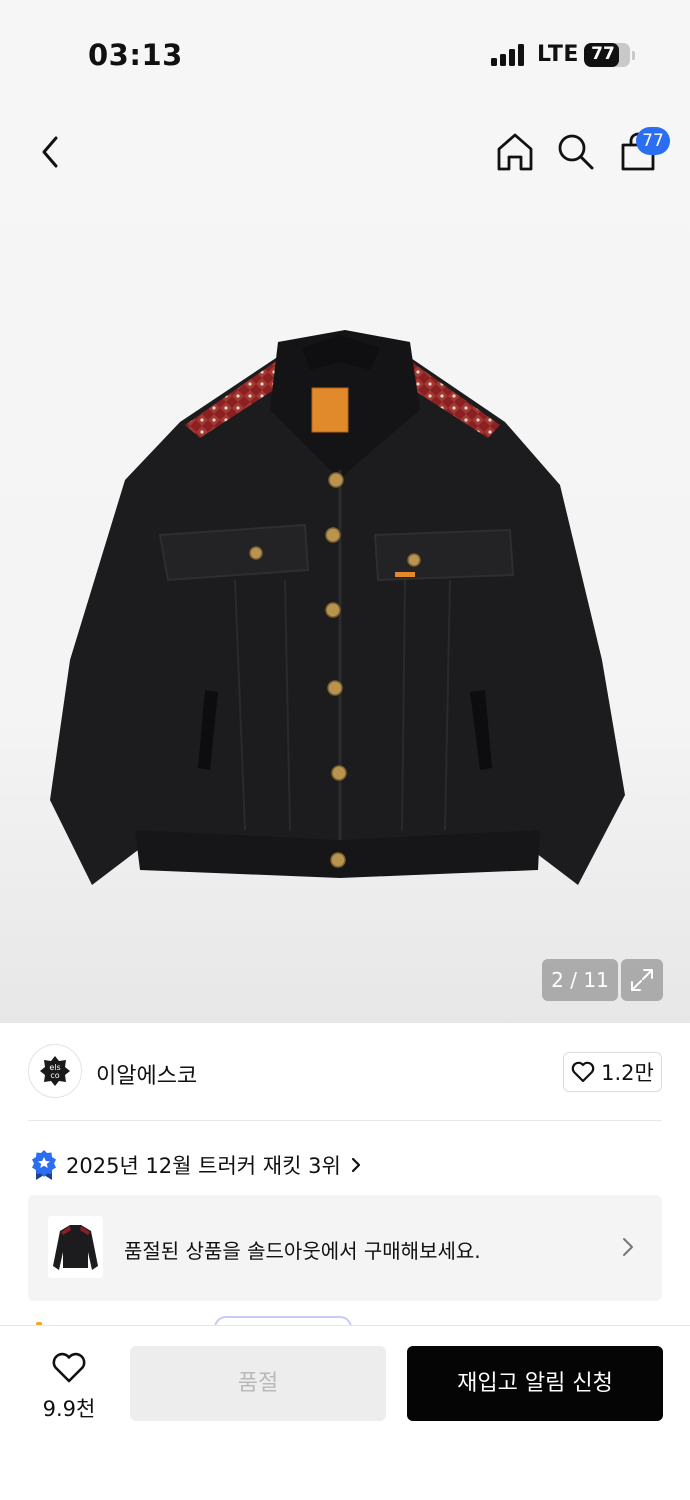 The width and height of the screenshot is (690, 1500). I want to click on logo-lettering: co, so click(54, 1075).